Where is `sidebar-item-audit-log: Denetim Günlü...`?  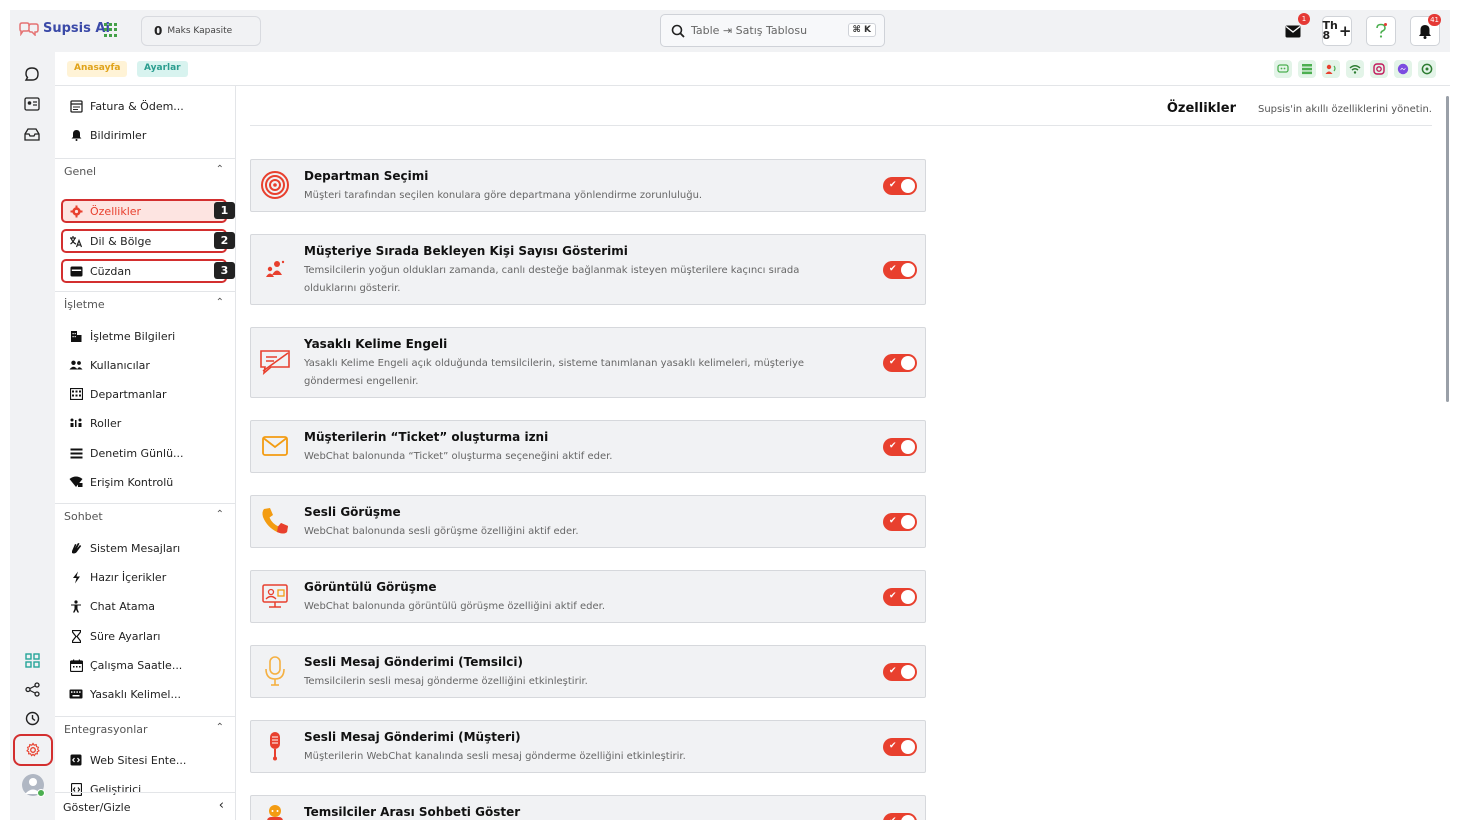
sidebar-item-audit-log: Denetim Günlü... is located at coordinates (149, 453).